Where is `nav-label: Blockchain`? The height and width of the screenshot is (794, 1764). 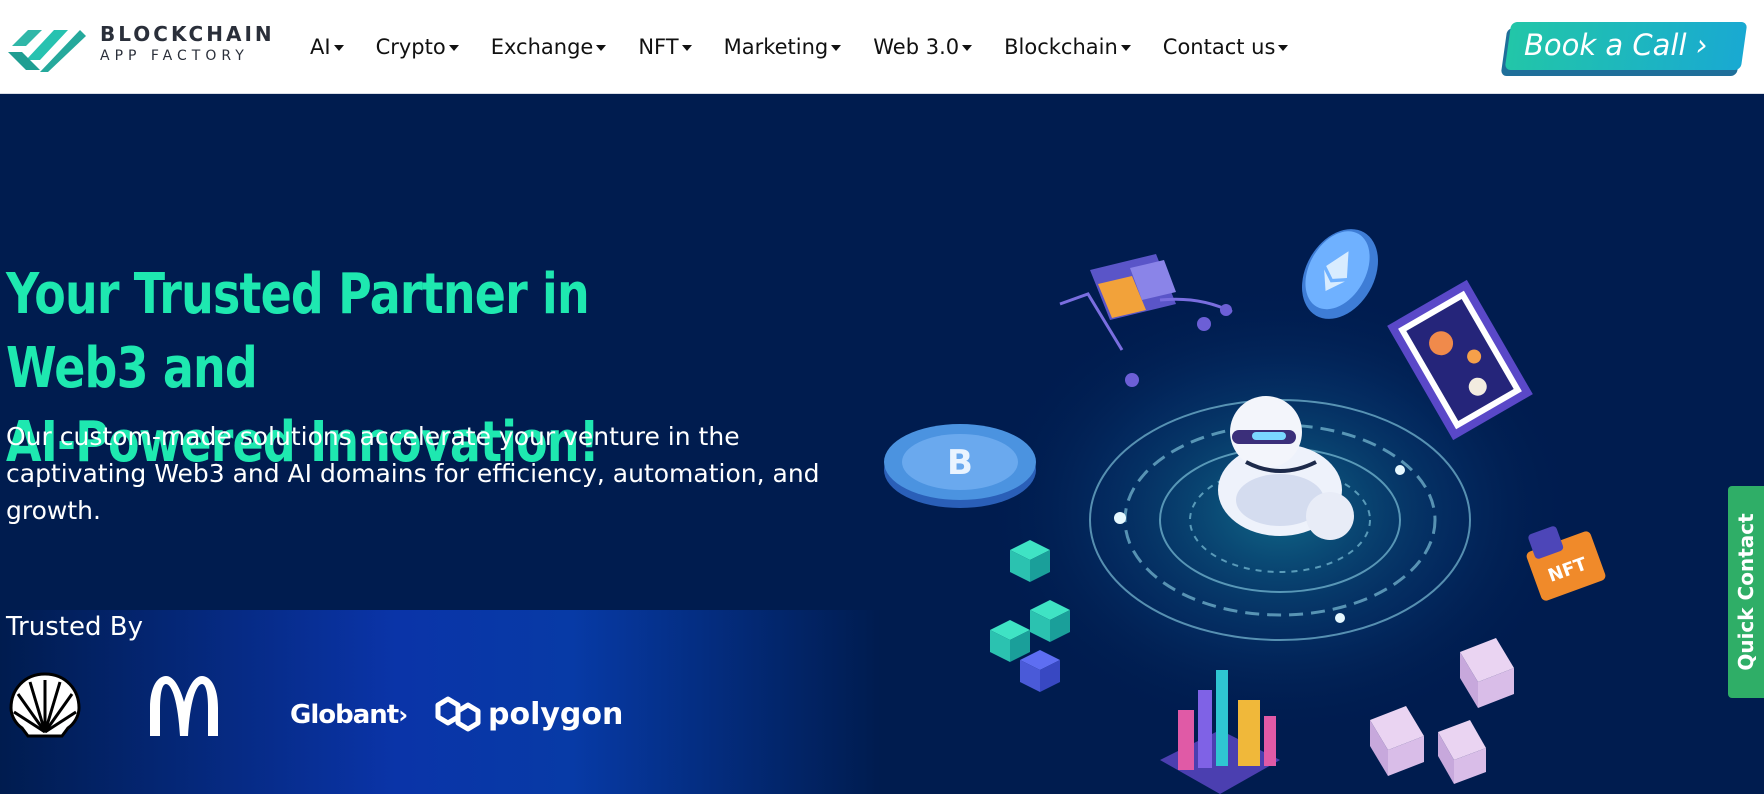
nav-label: Blockchain is located at coordinates (1061, 47).